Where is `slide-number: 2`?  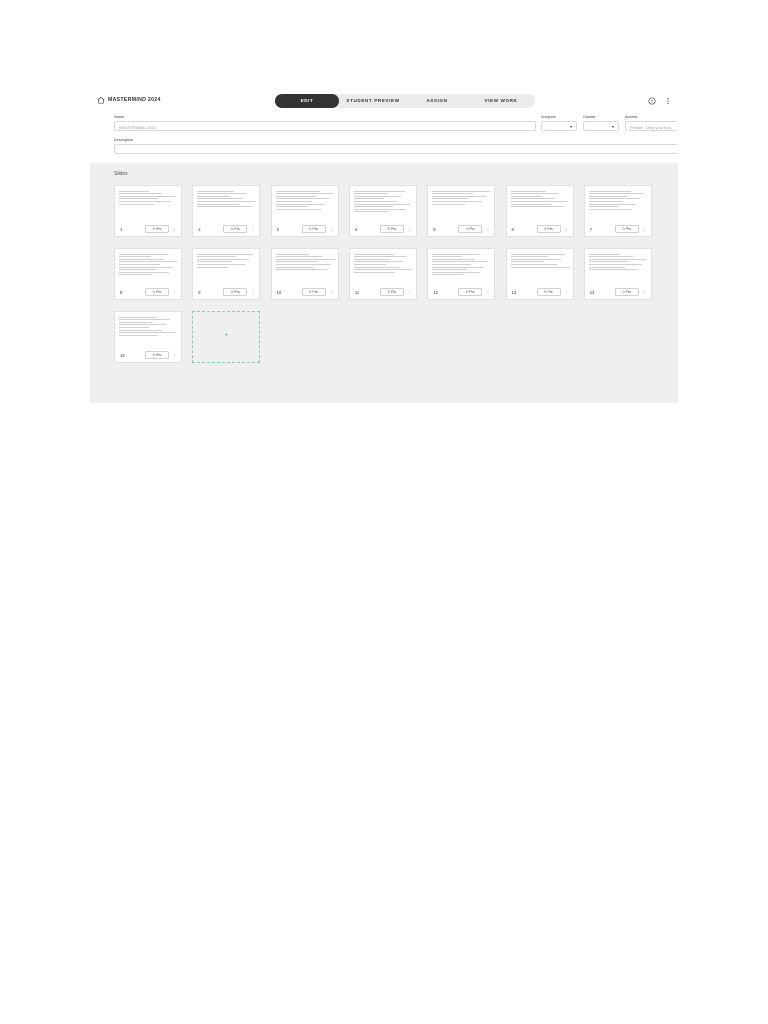 slide-number: 2 is located at coordinates (199, 229).